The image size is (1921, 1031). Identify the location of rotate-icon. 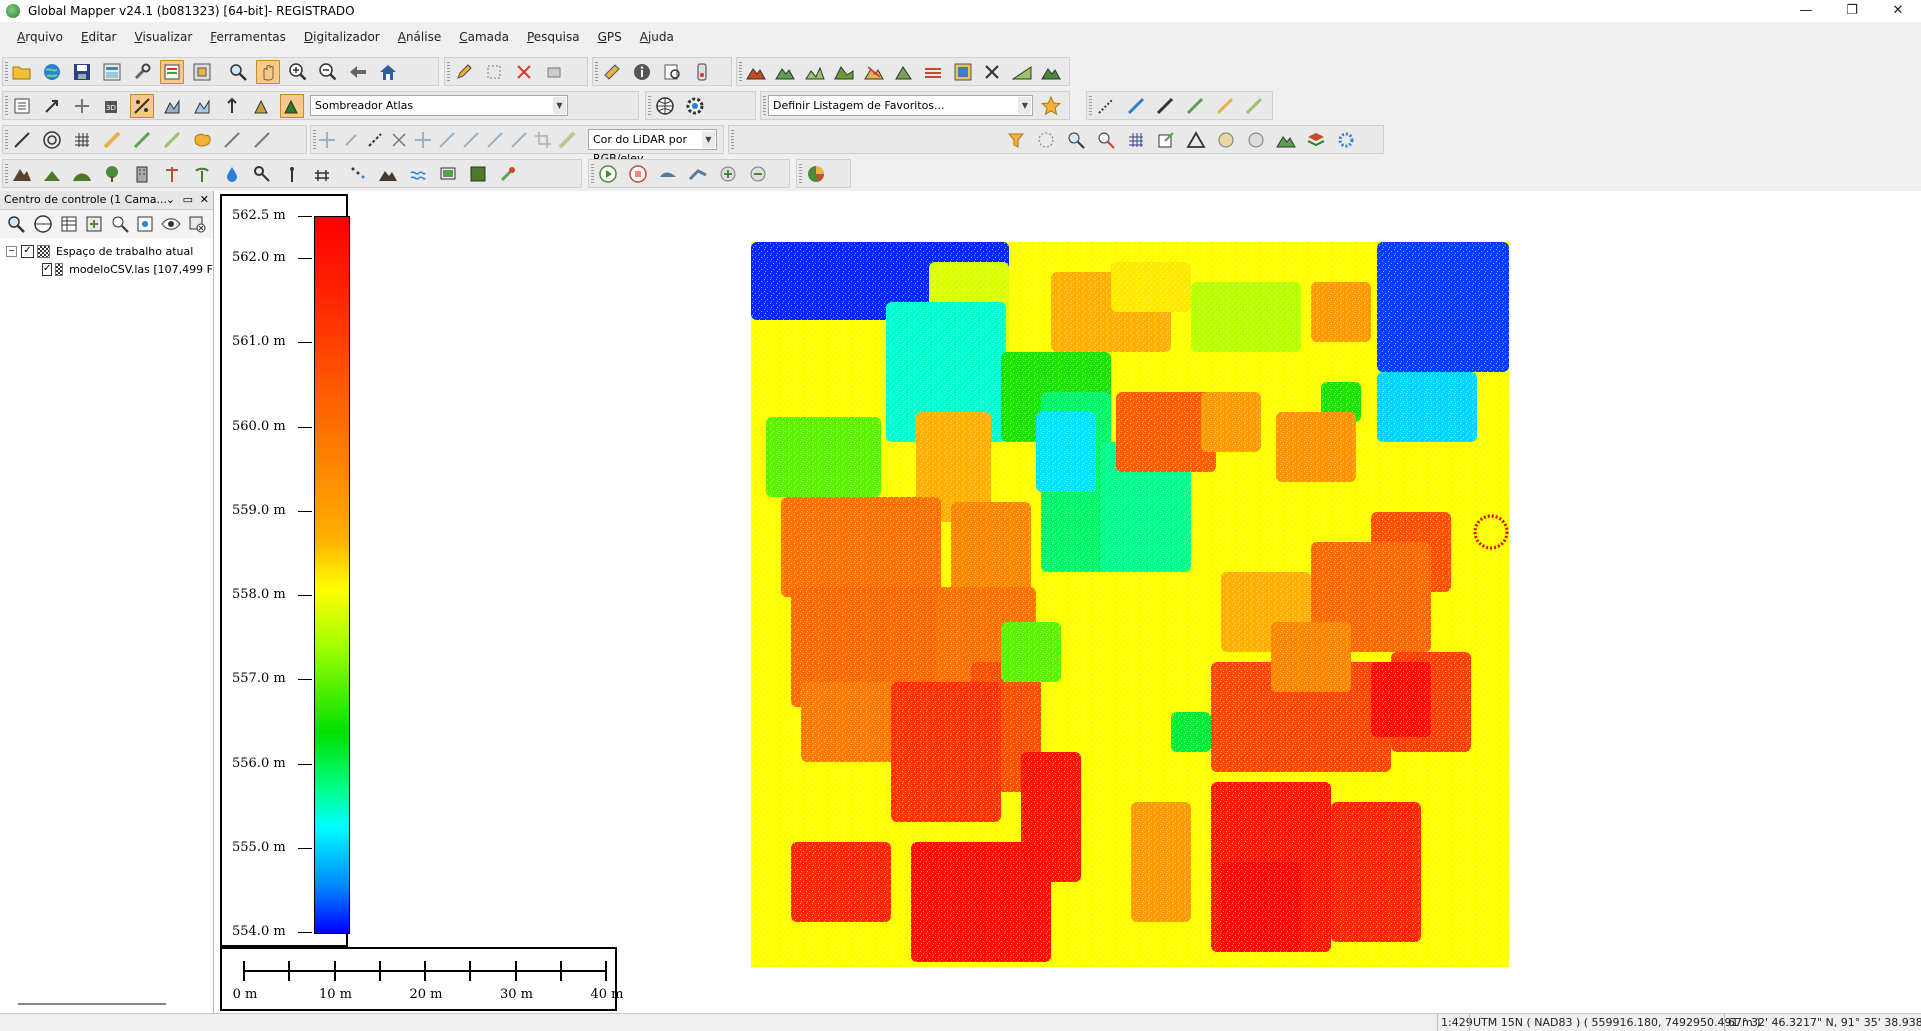
(351, 140).